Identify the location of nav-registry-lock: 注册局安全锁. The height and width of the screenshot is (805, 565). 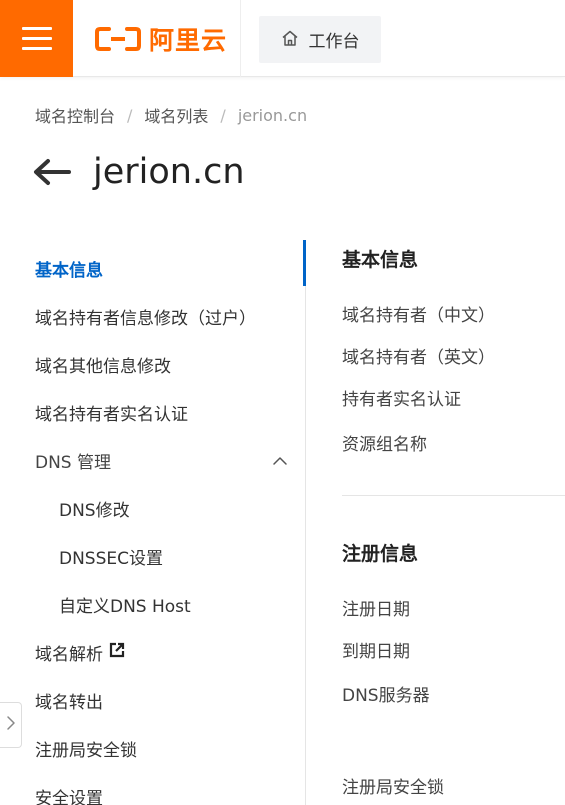
(86, 748).